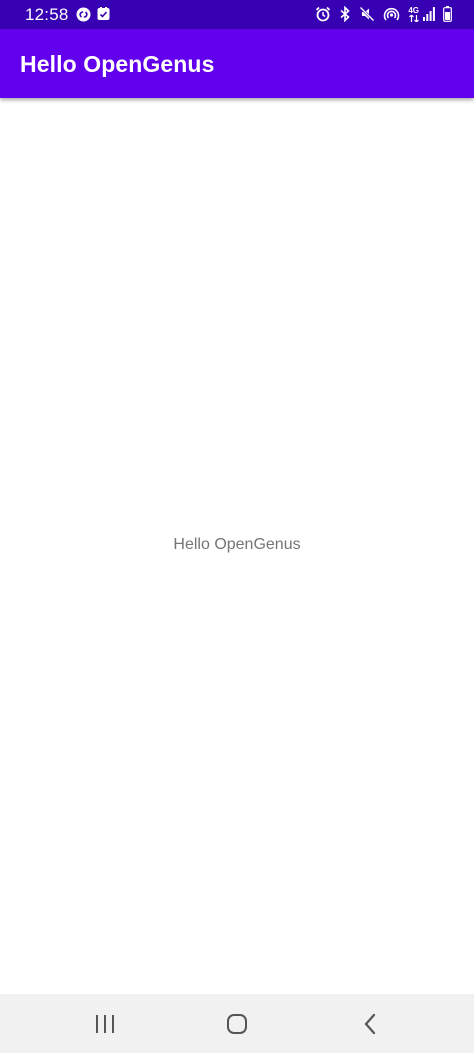  I want to click on app-title: Hello OpenGenus, so click(117, 64).